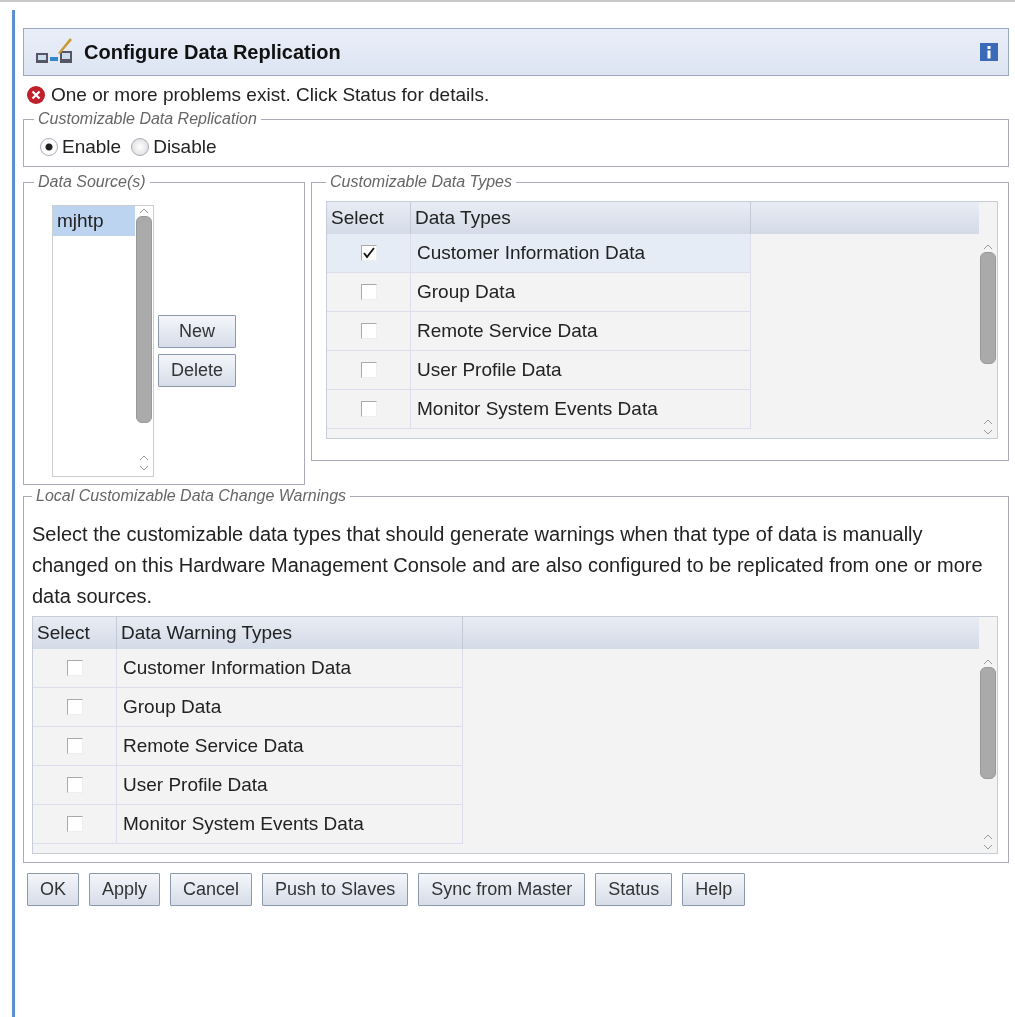 This screenshot has width=1015, height=1017. What do you see at coordinates (502, 889) in the screenshot?
I see `action-button: Sync from Master` at bounding box center [502, 889].